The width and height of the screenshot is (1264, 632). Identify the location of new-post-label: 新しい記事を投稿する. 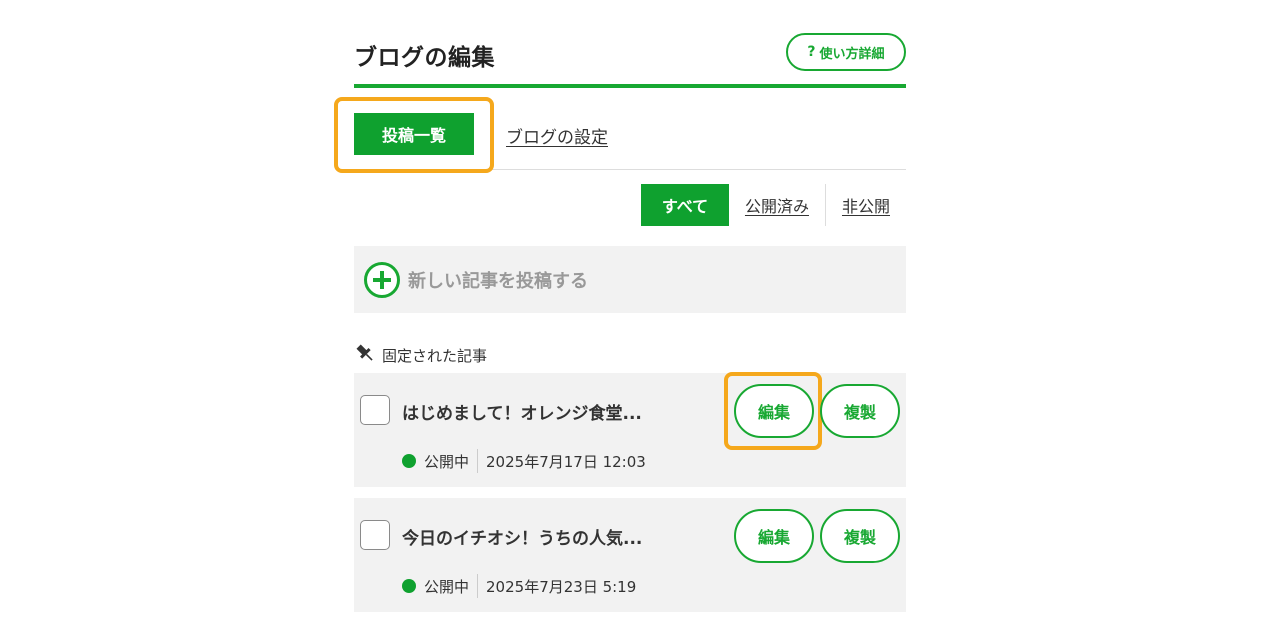
(498, 281).